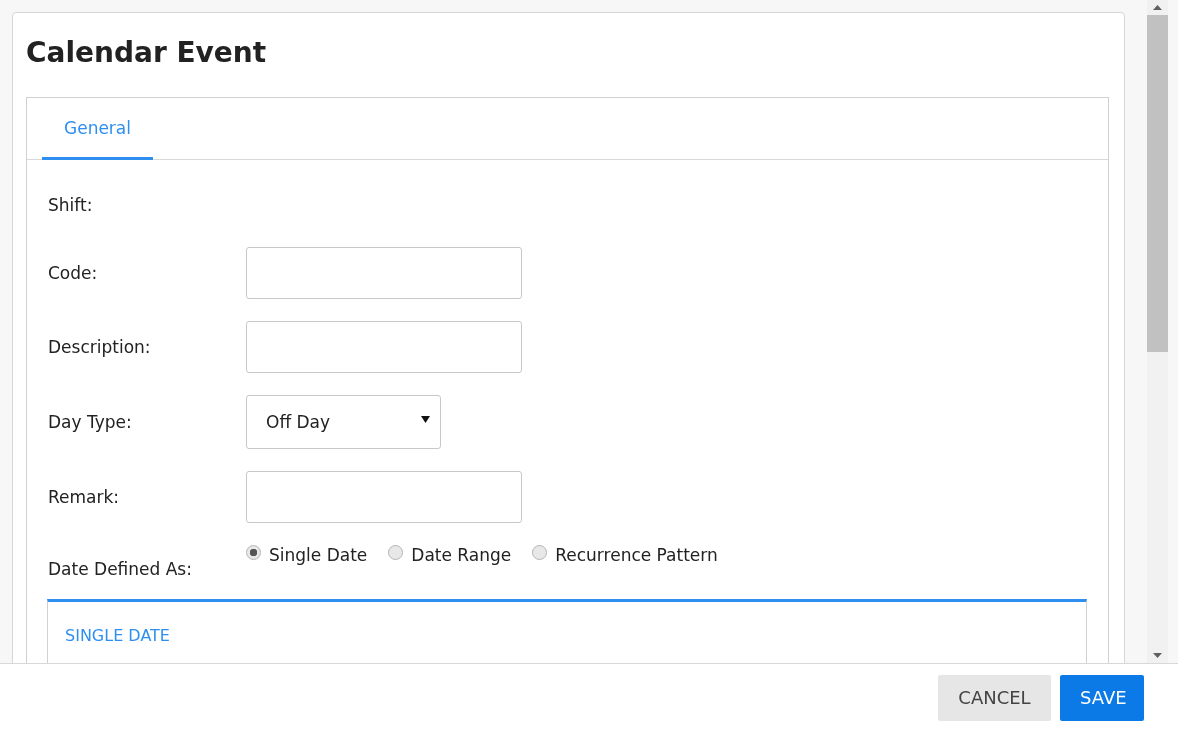  What do you see at coordinates (117, 635) in the screenshot?
I see `section-title: SINGLE DATE` at bounding box center [117, 635].